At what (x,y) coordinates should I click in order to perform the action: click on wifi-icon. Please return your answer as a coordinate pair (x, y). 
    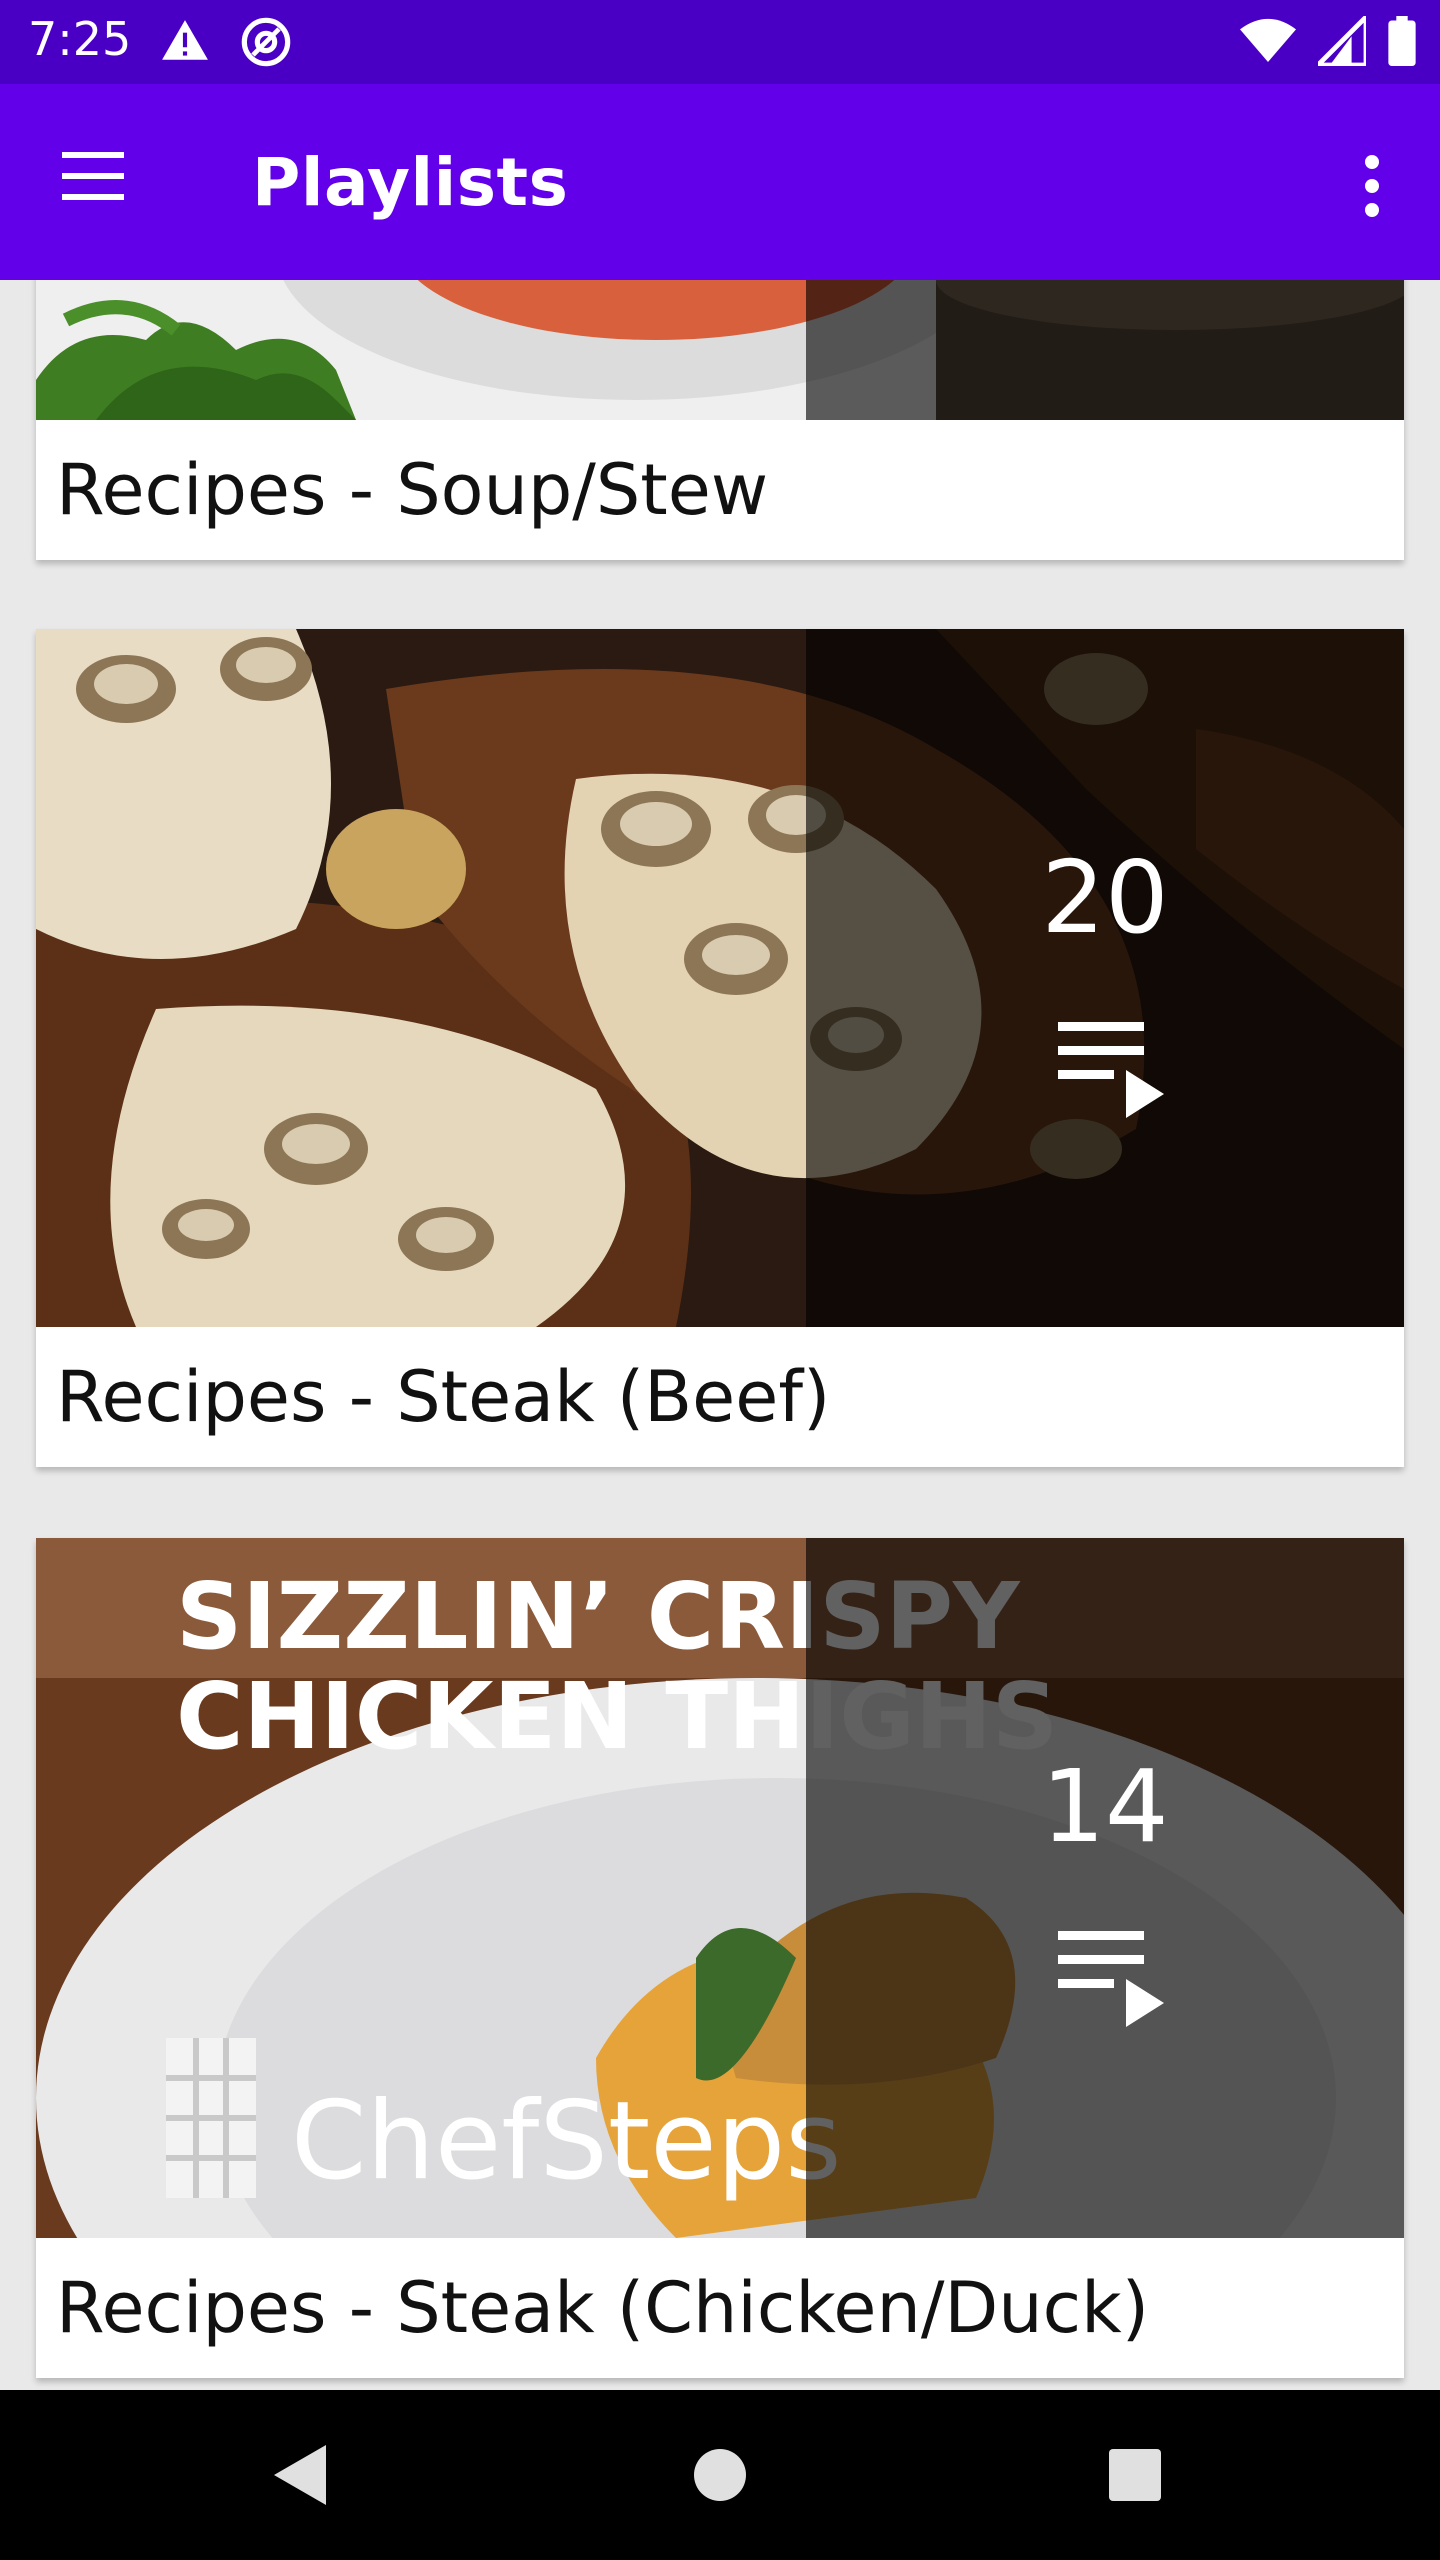
    Looking at the image, I should click on (1268, 43).